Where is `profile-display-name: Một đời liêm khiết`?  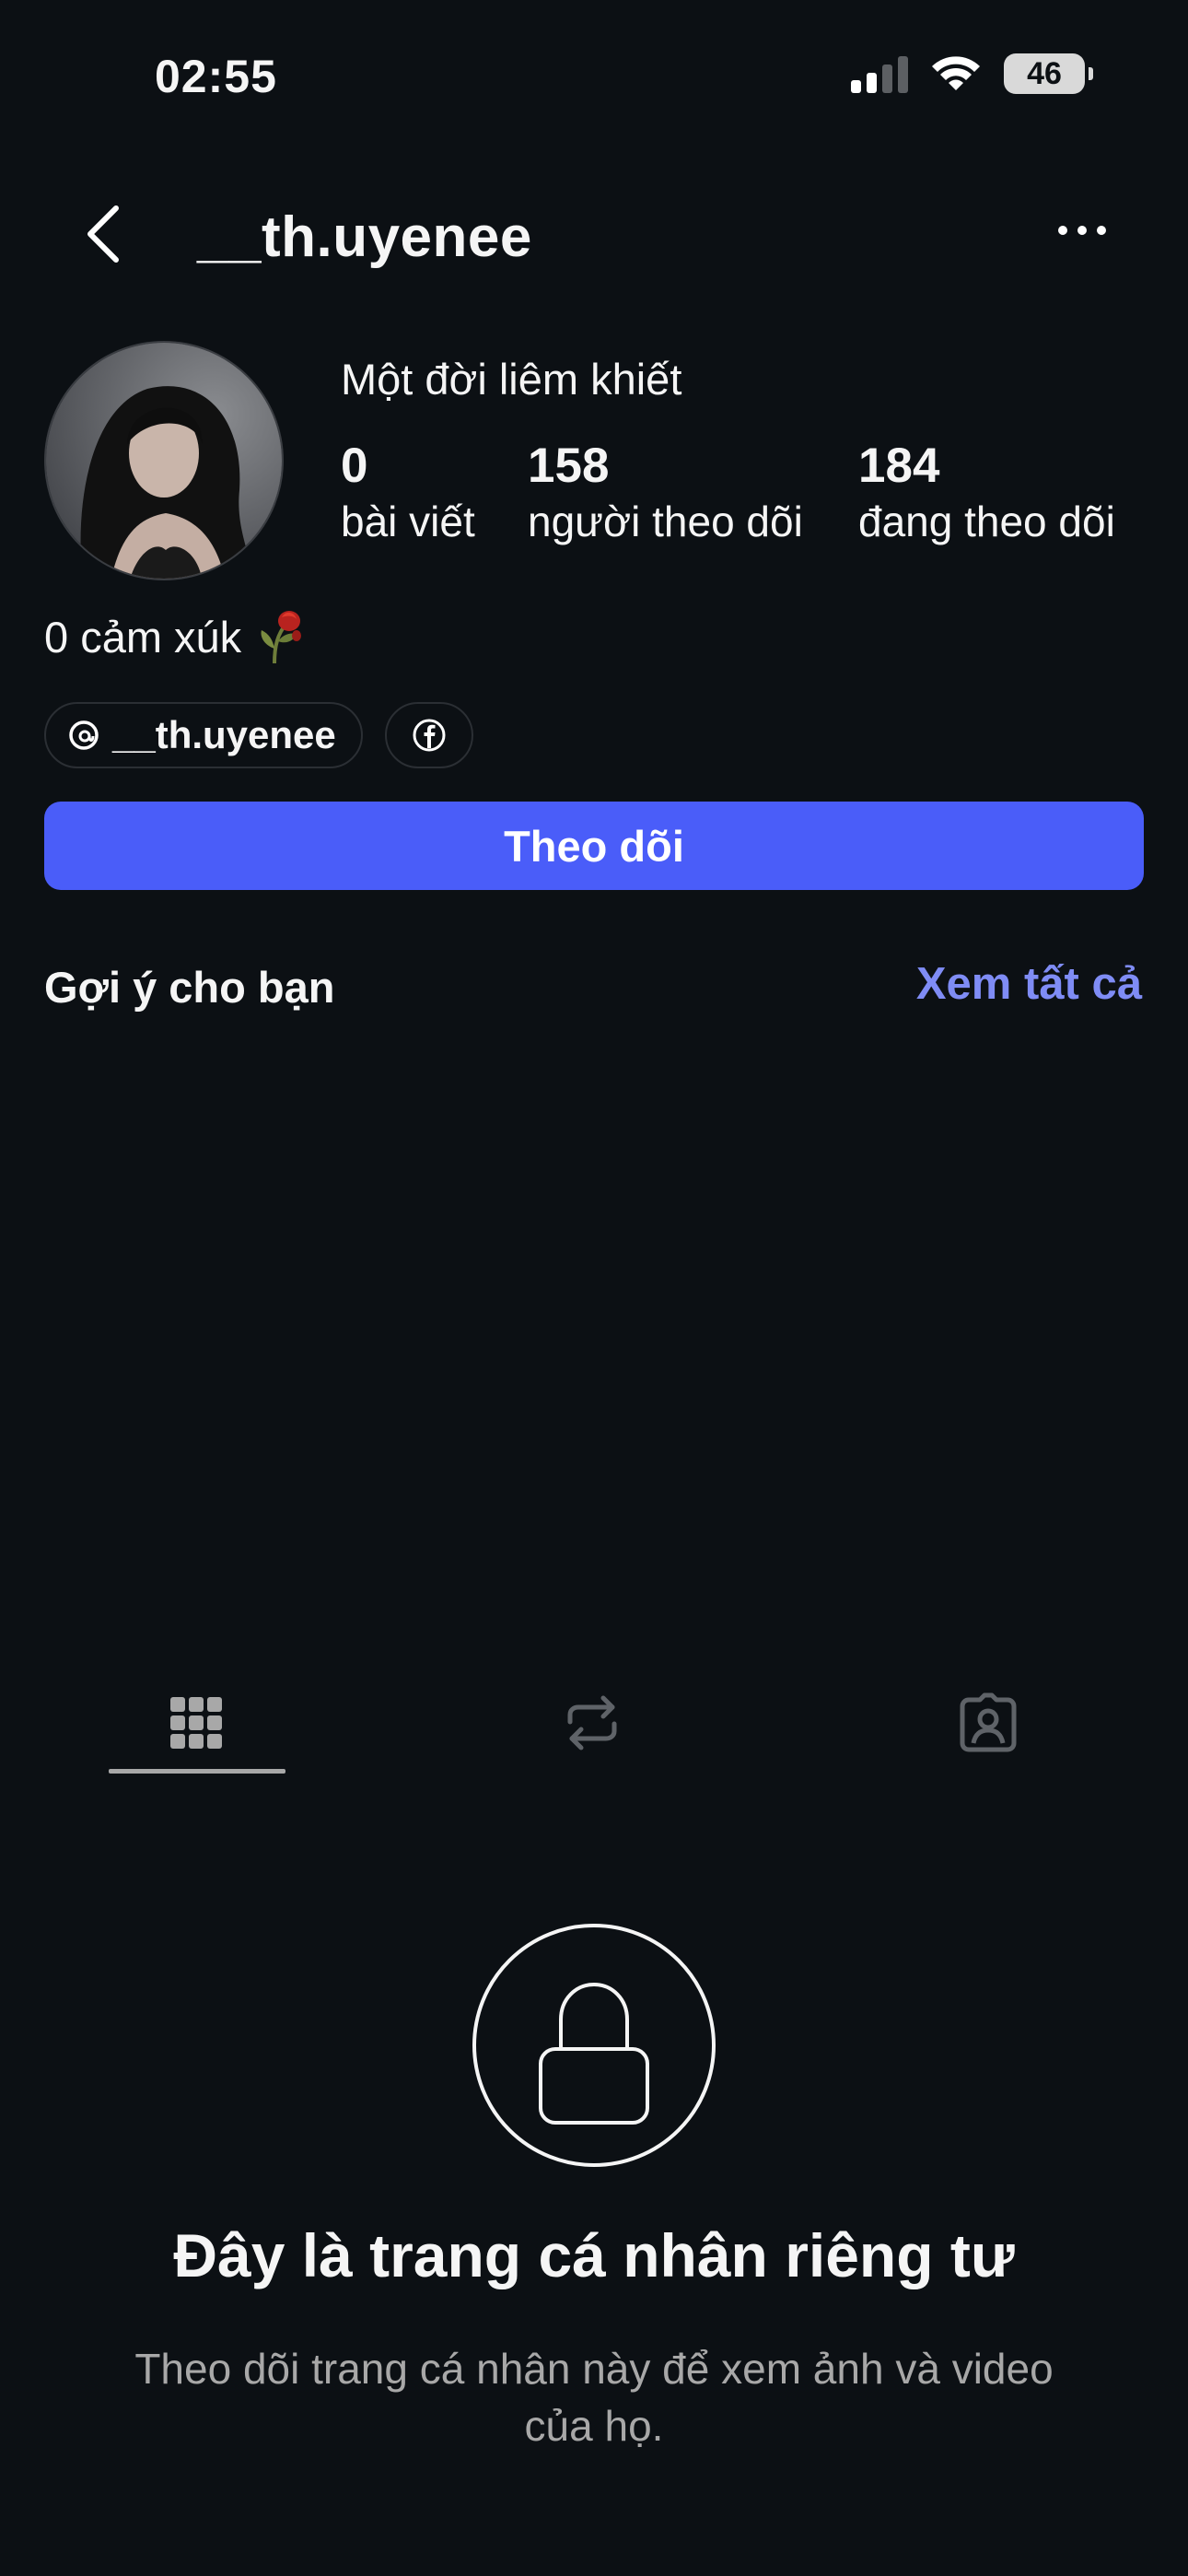 profile-display-name: Một đời liêm khiết is located at coordinates (511, 379).